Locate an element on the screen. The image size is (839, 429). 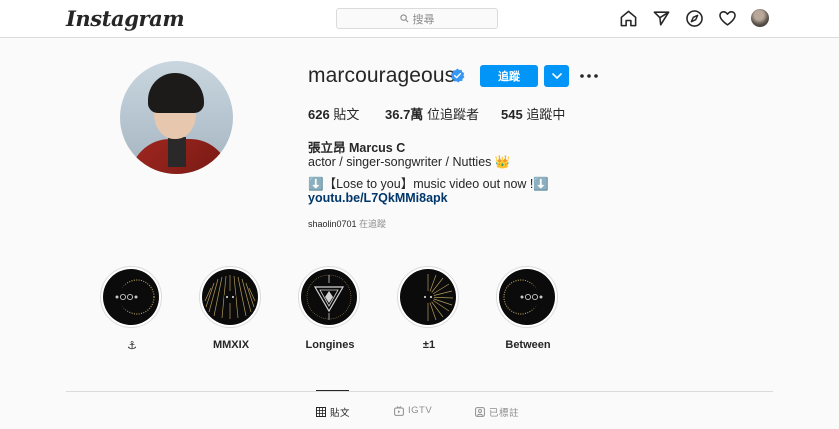
profile-picture is located at coordinates (176, 117).